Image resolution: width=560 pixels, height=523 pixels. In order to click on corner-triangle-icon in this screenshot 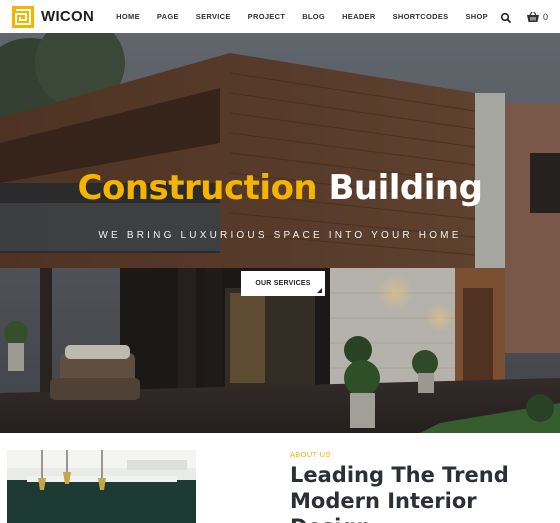, I will do `click(319, 290)`.